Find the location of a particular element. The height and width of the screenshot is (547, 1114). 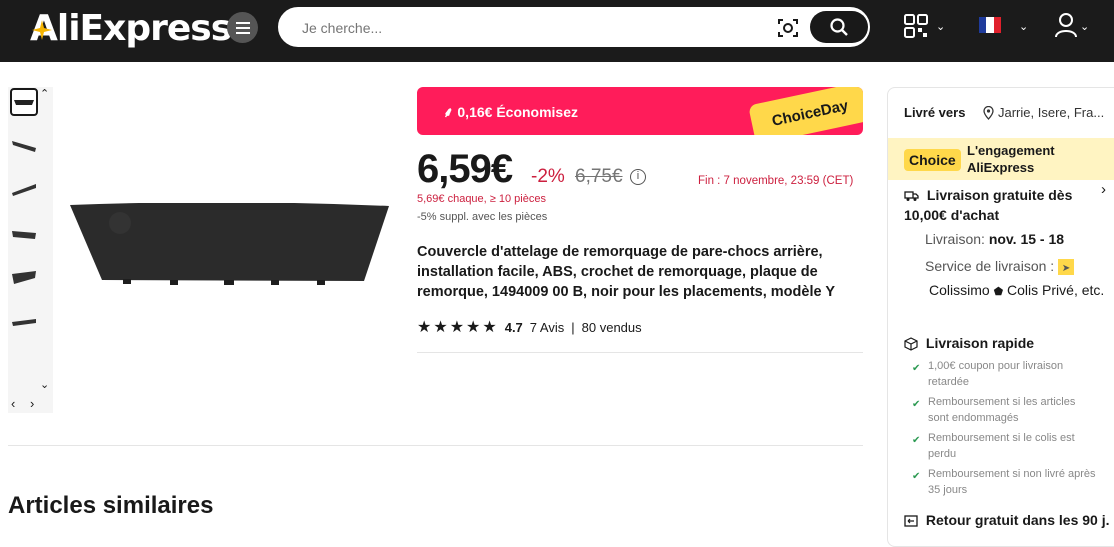

delivery-date-row: Livraison: nov. 15 - 18 is located at coordinates (995, 239).